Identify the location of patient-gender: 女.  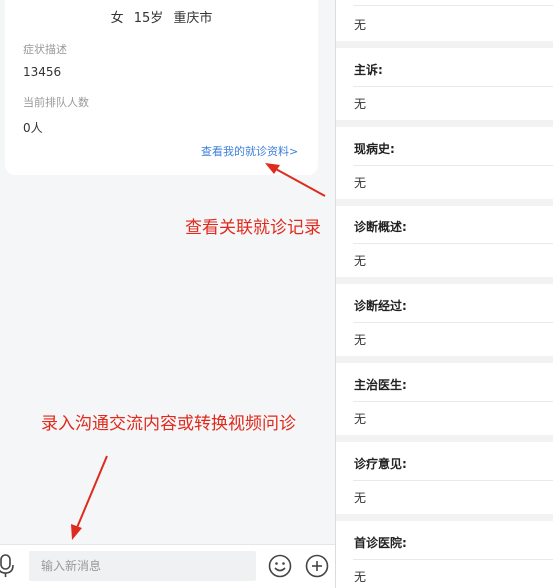
(117, 18).